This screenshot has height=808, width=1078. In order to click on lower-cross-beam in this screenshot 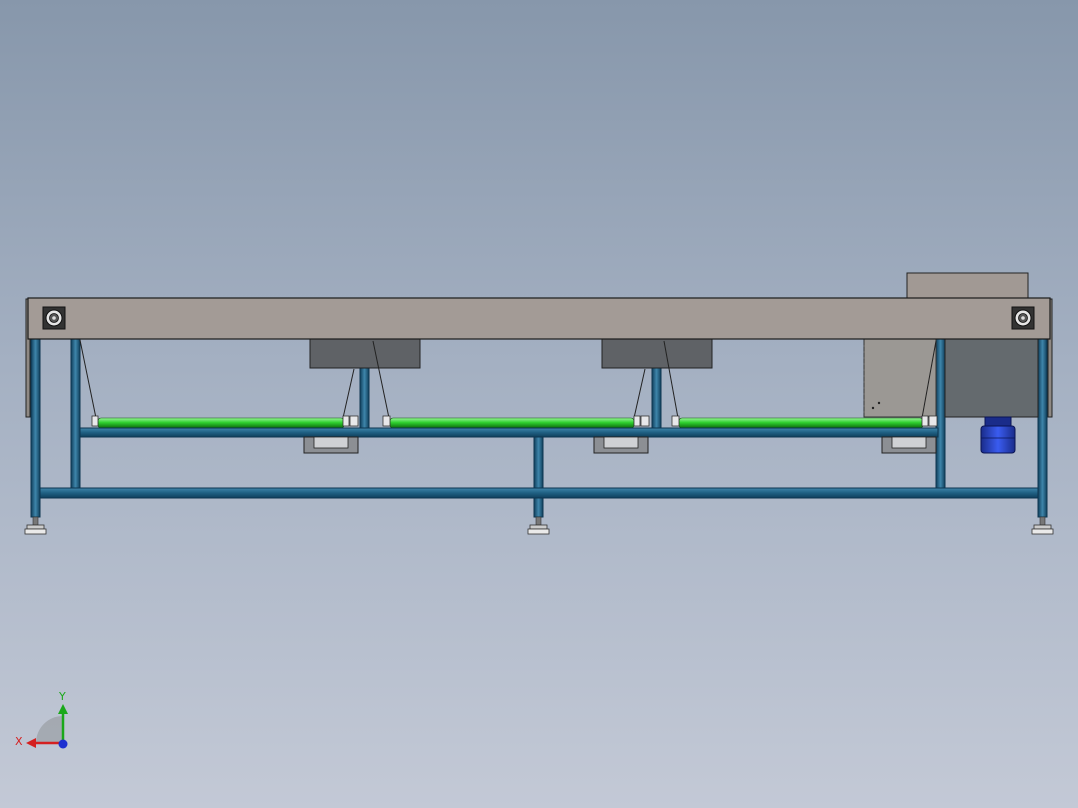, I will do `click(539, 493)`.